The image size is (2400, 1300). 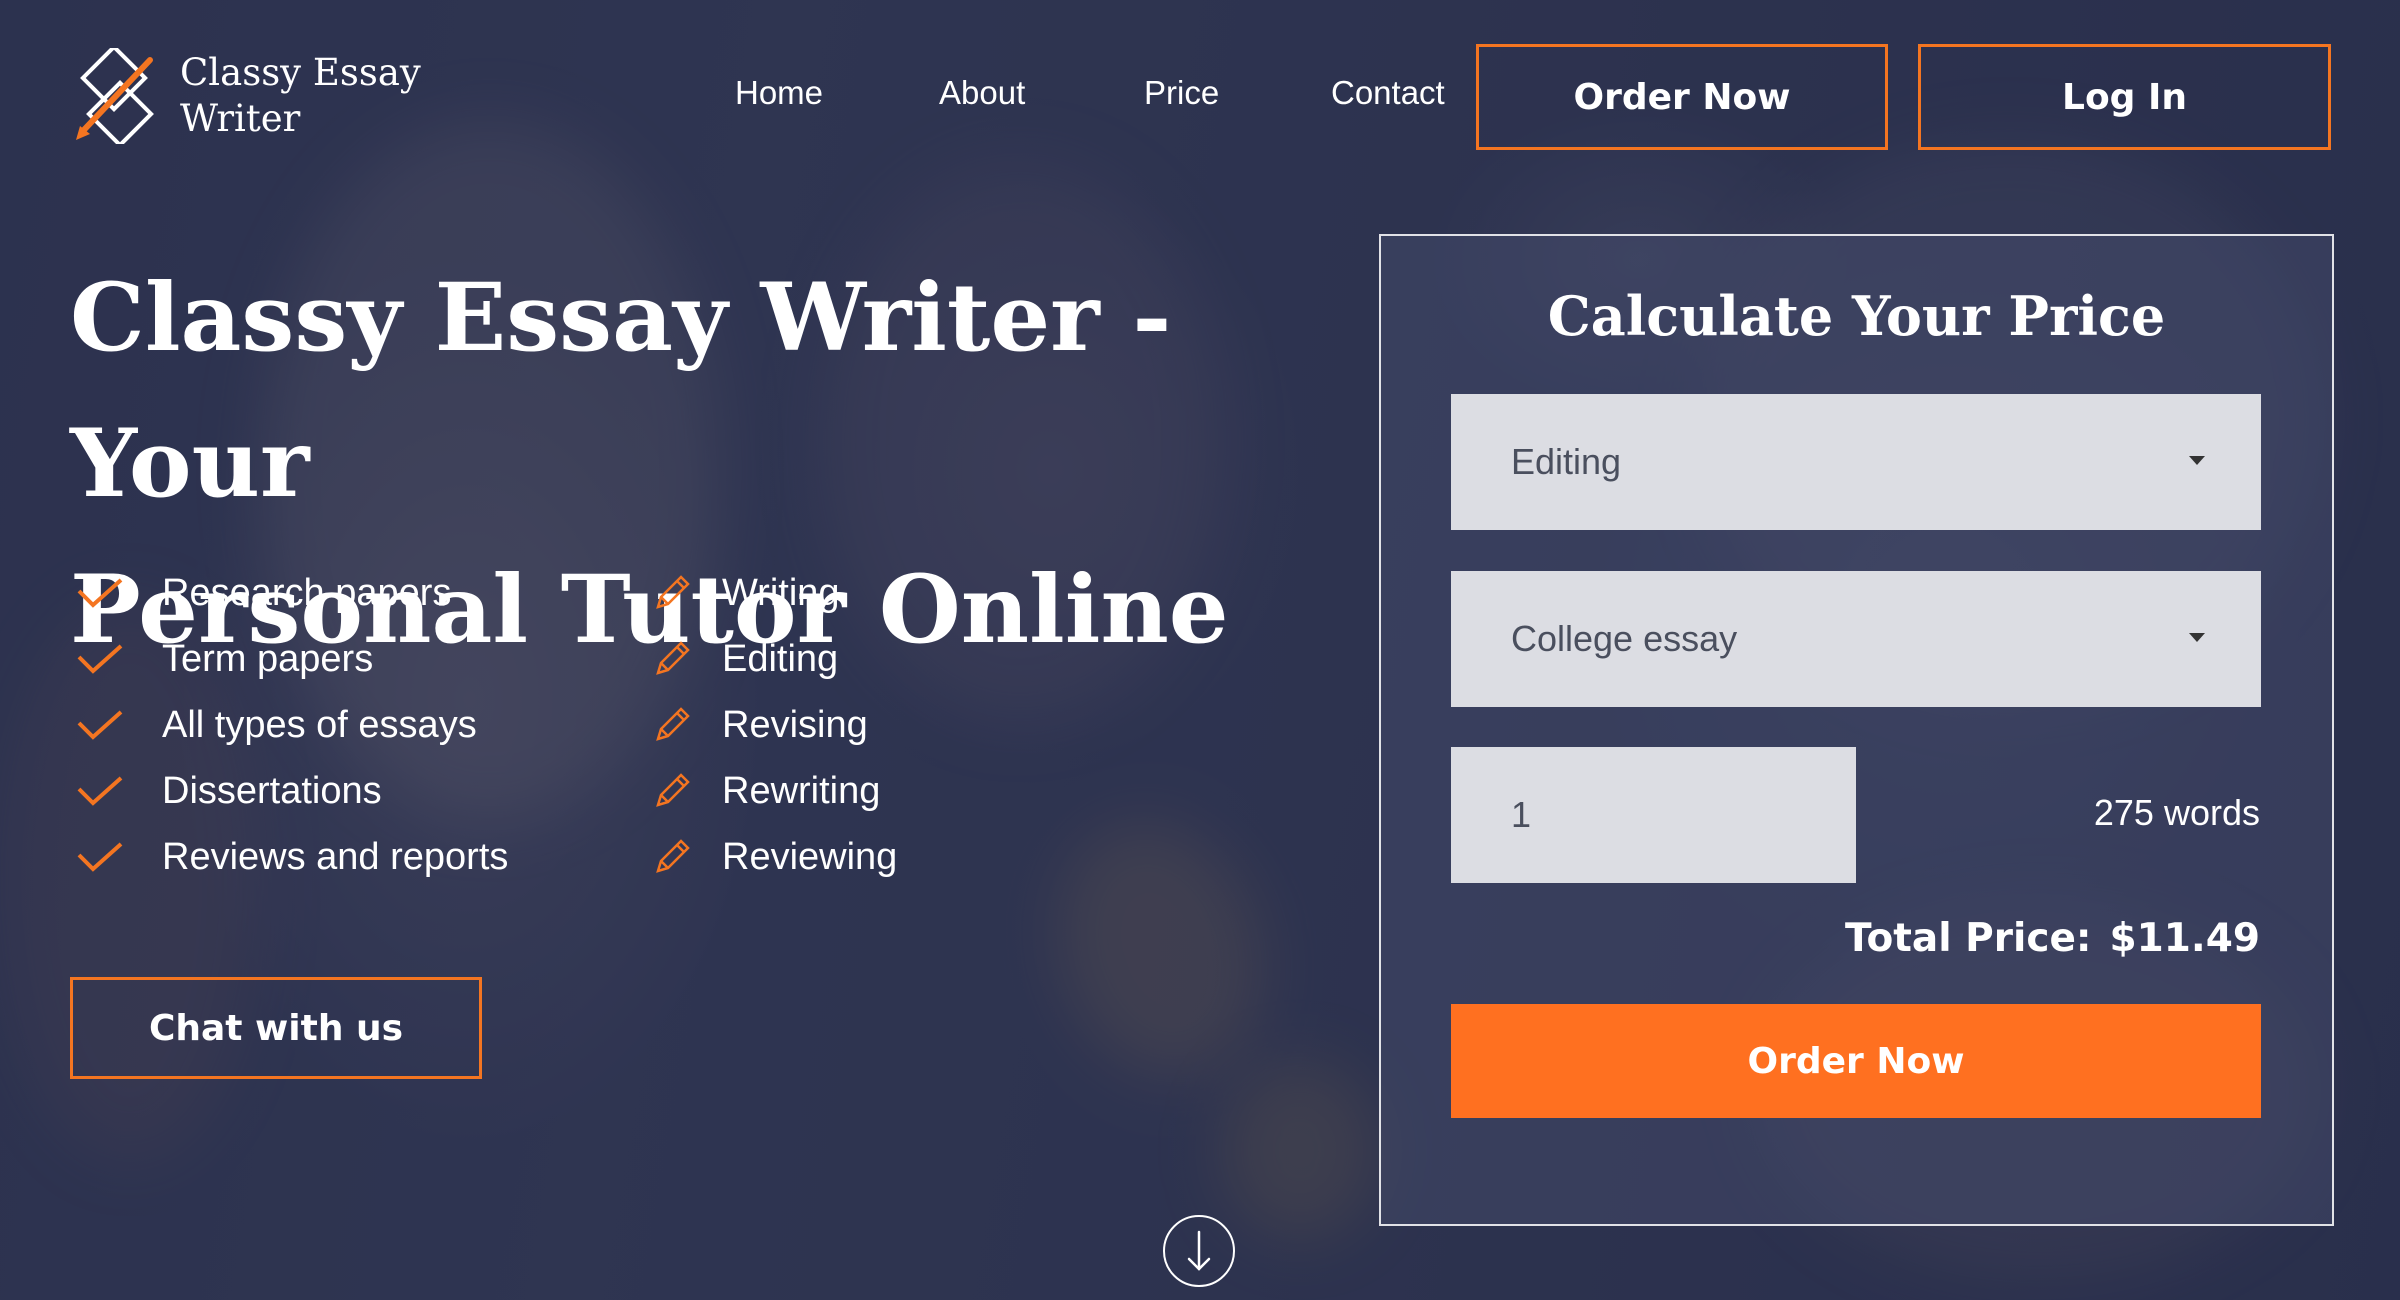 I want to click on list-item: Research papers, so click(x=292, y=593).